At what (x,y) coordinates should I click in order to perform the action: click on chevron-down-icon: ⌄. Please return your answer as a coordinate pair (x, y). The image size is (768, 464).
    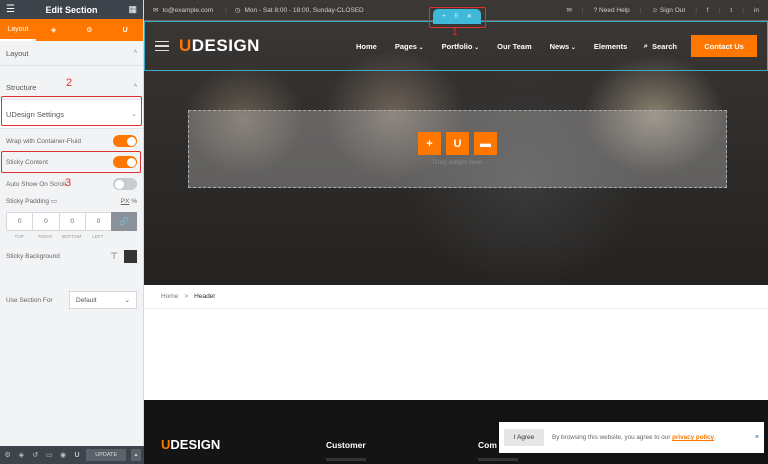
    Looking at the image, I should click on (127, 300).